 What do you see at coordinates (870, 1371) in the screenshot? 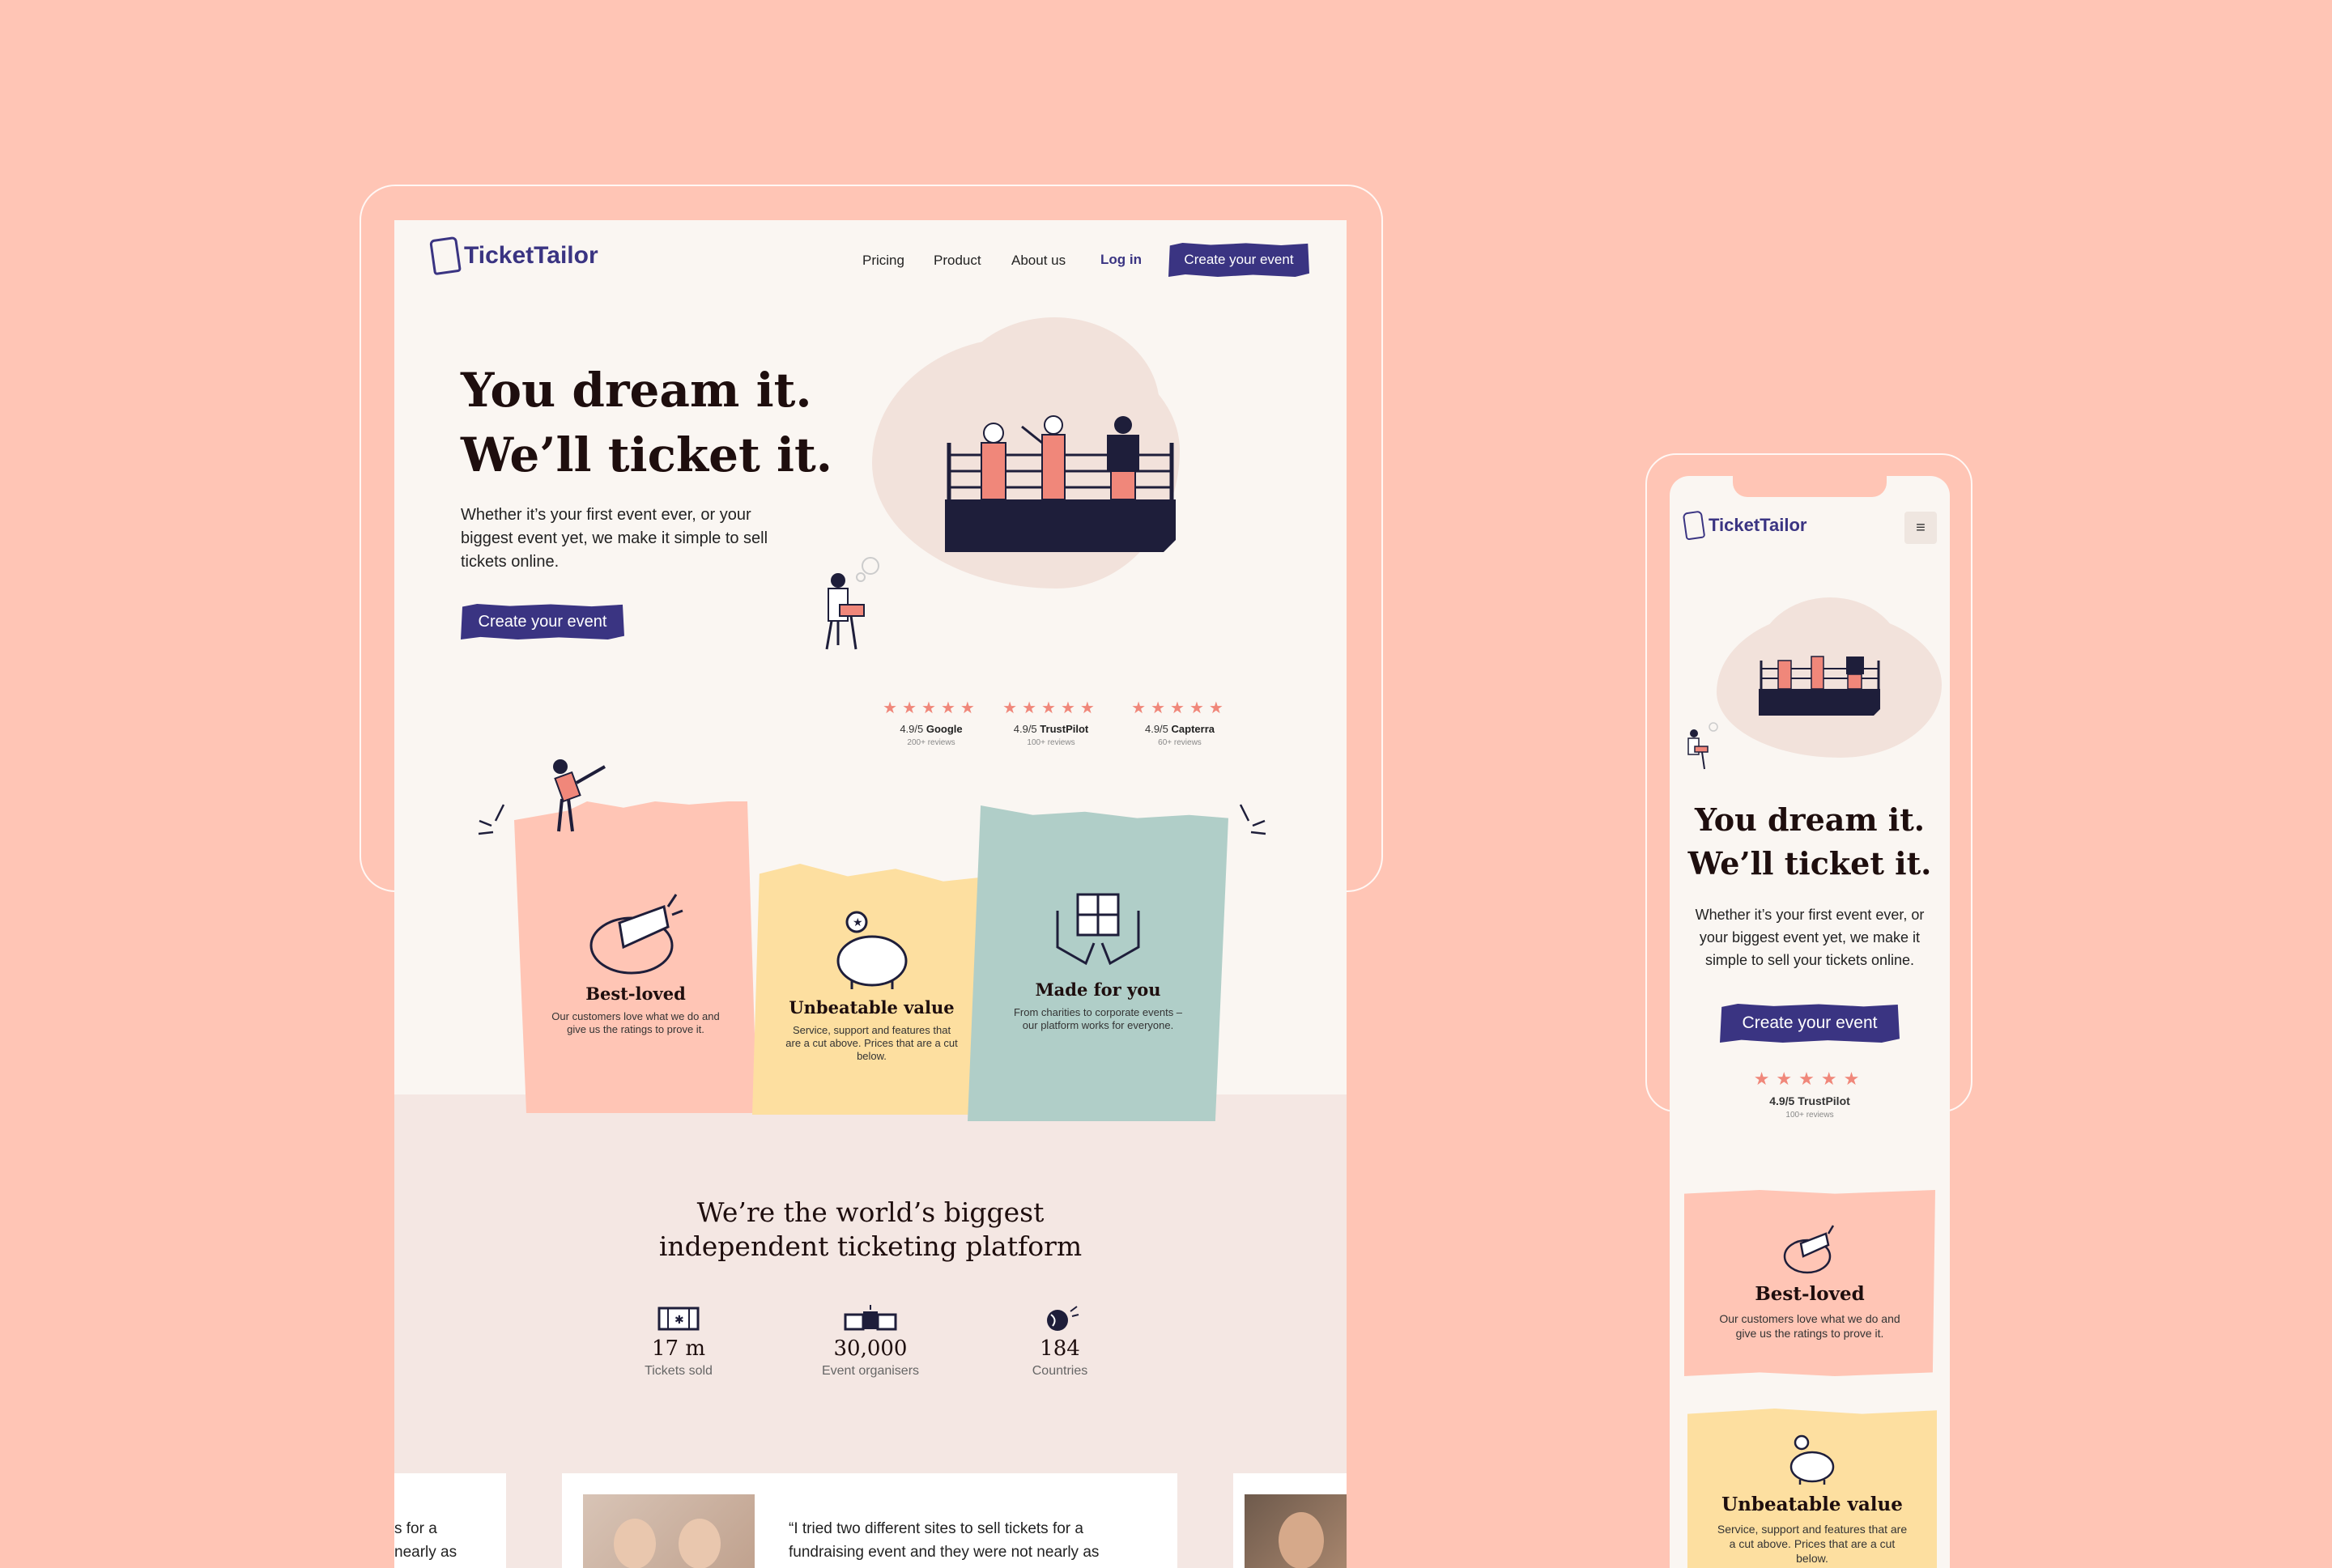
I see `stat-label: Event organisers` at bounding box center [870, 1371].